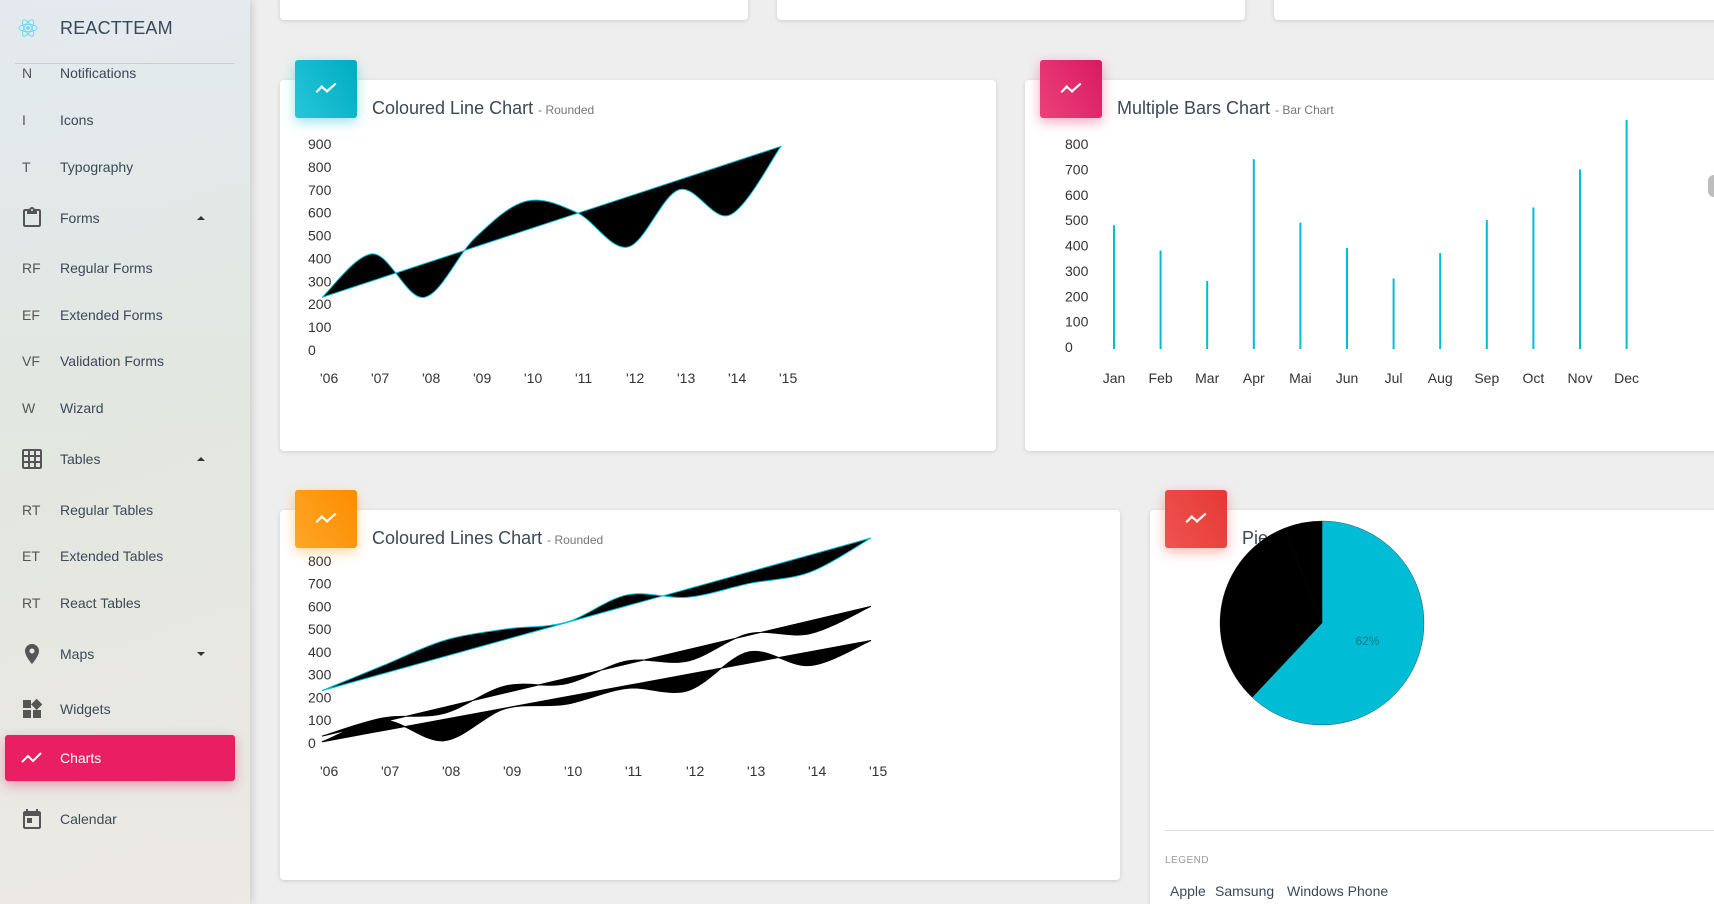 This screenshot has width=1714, height=904. Describe the element at coordinates (120, 268) in the screenshot. I see `sidebar-item-regular-forms: RF Regular Forms` at that location.